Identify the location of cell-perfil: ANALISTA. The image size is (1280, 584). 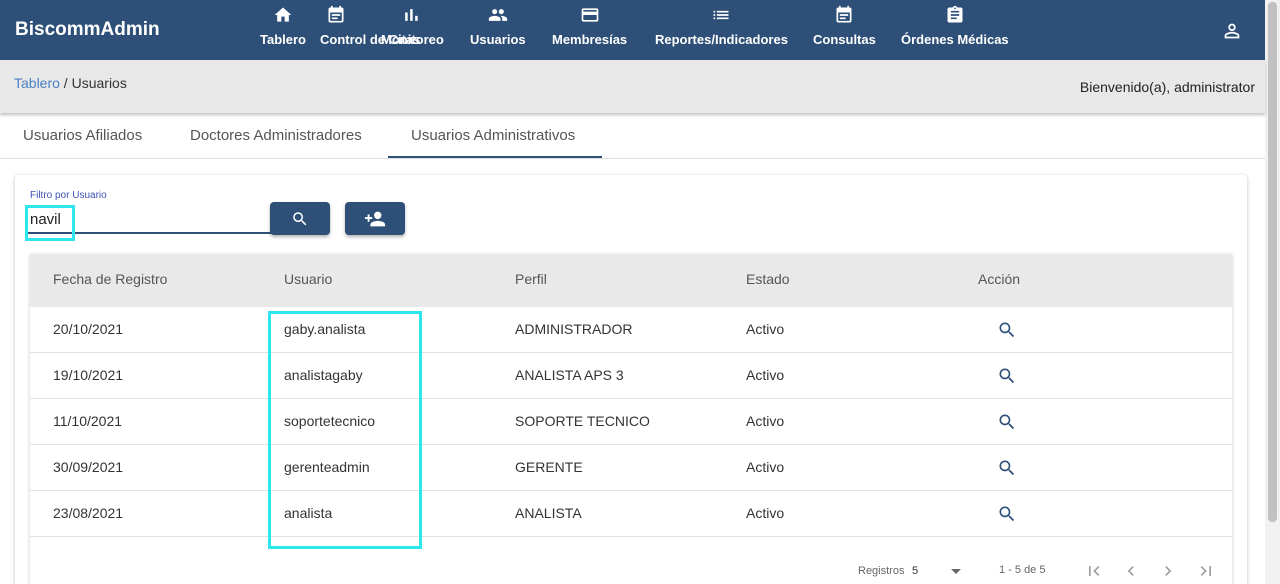
(548, 513).